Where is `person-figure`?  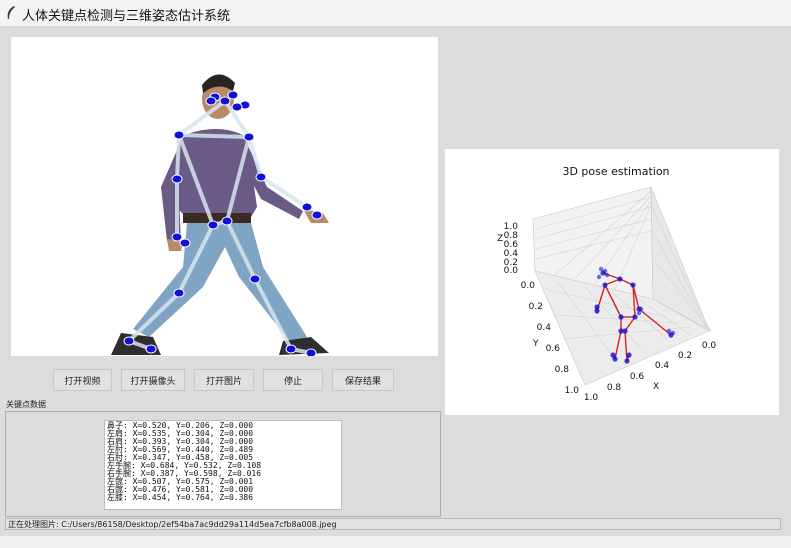
person-figure is located at coordinates (220, 214).